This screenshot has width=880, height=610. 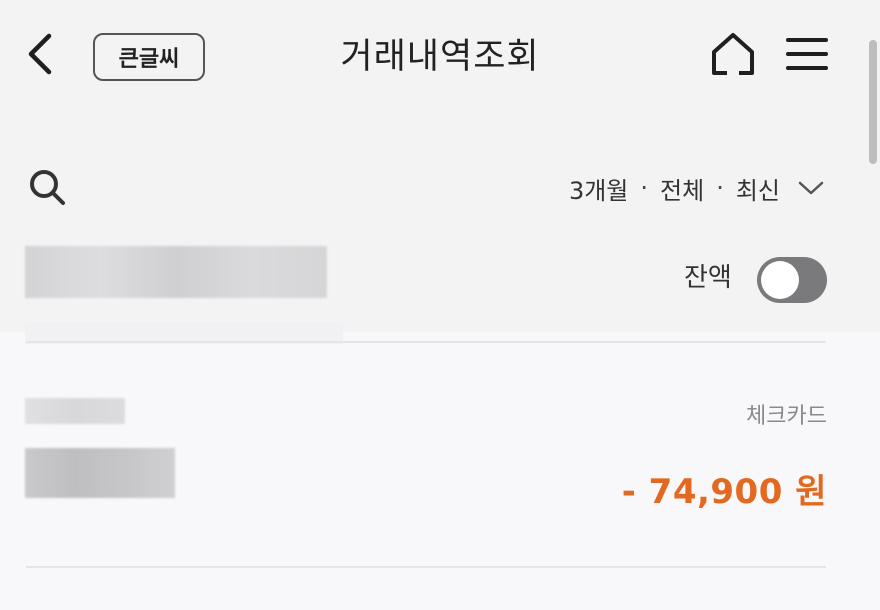 I want to click on hamburger-menu-icon, so click(x=807, y=56).